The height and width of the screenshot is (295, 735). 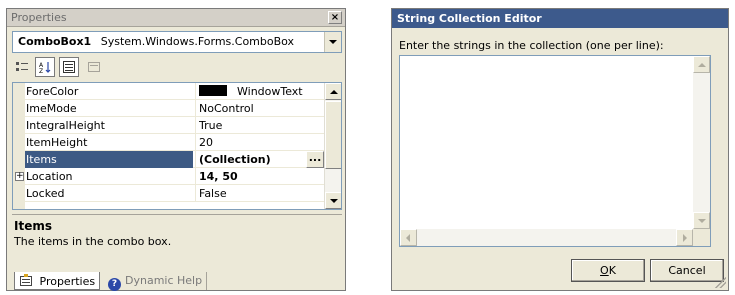 I want to click on property-row-integralheight: IntegralHeight True, so click(x=169, y=125).